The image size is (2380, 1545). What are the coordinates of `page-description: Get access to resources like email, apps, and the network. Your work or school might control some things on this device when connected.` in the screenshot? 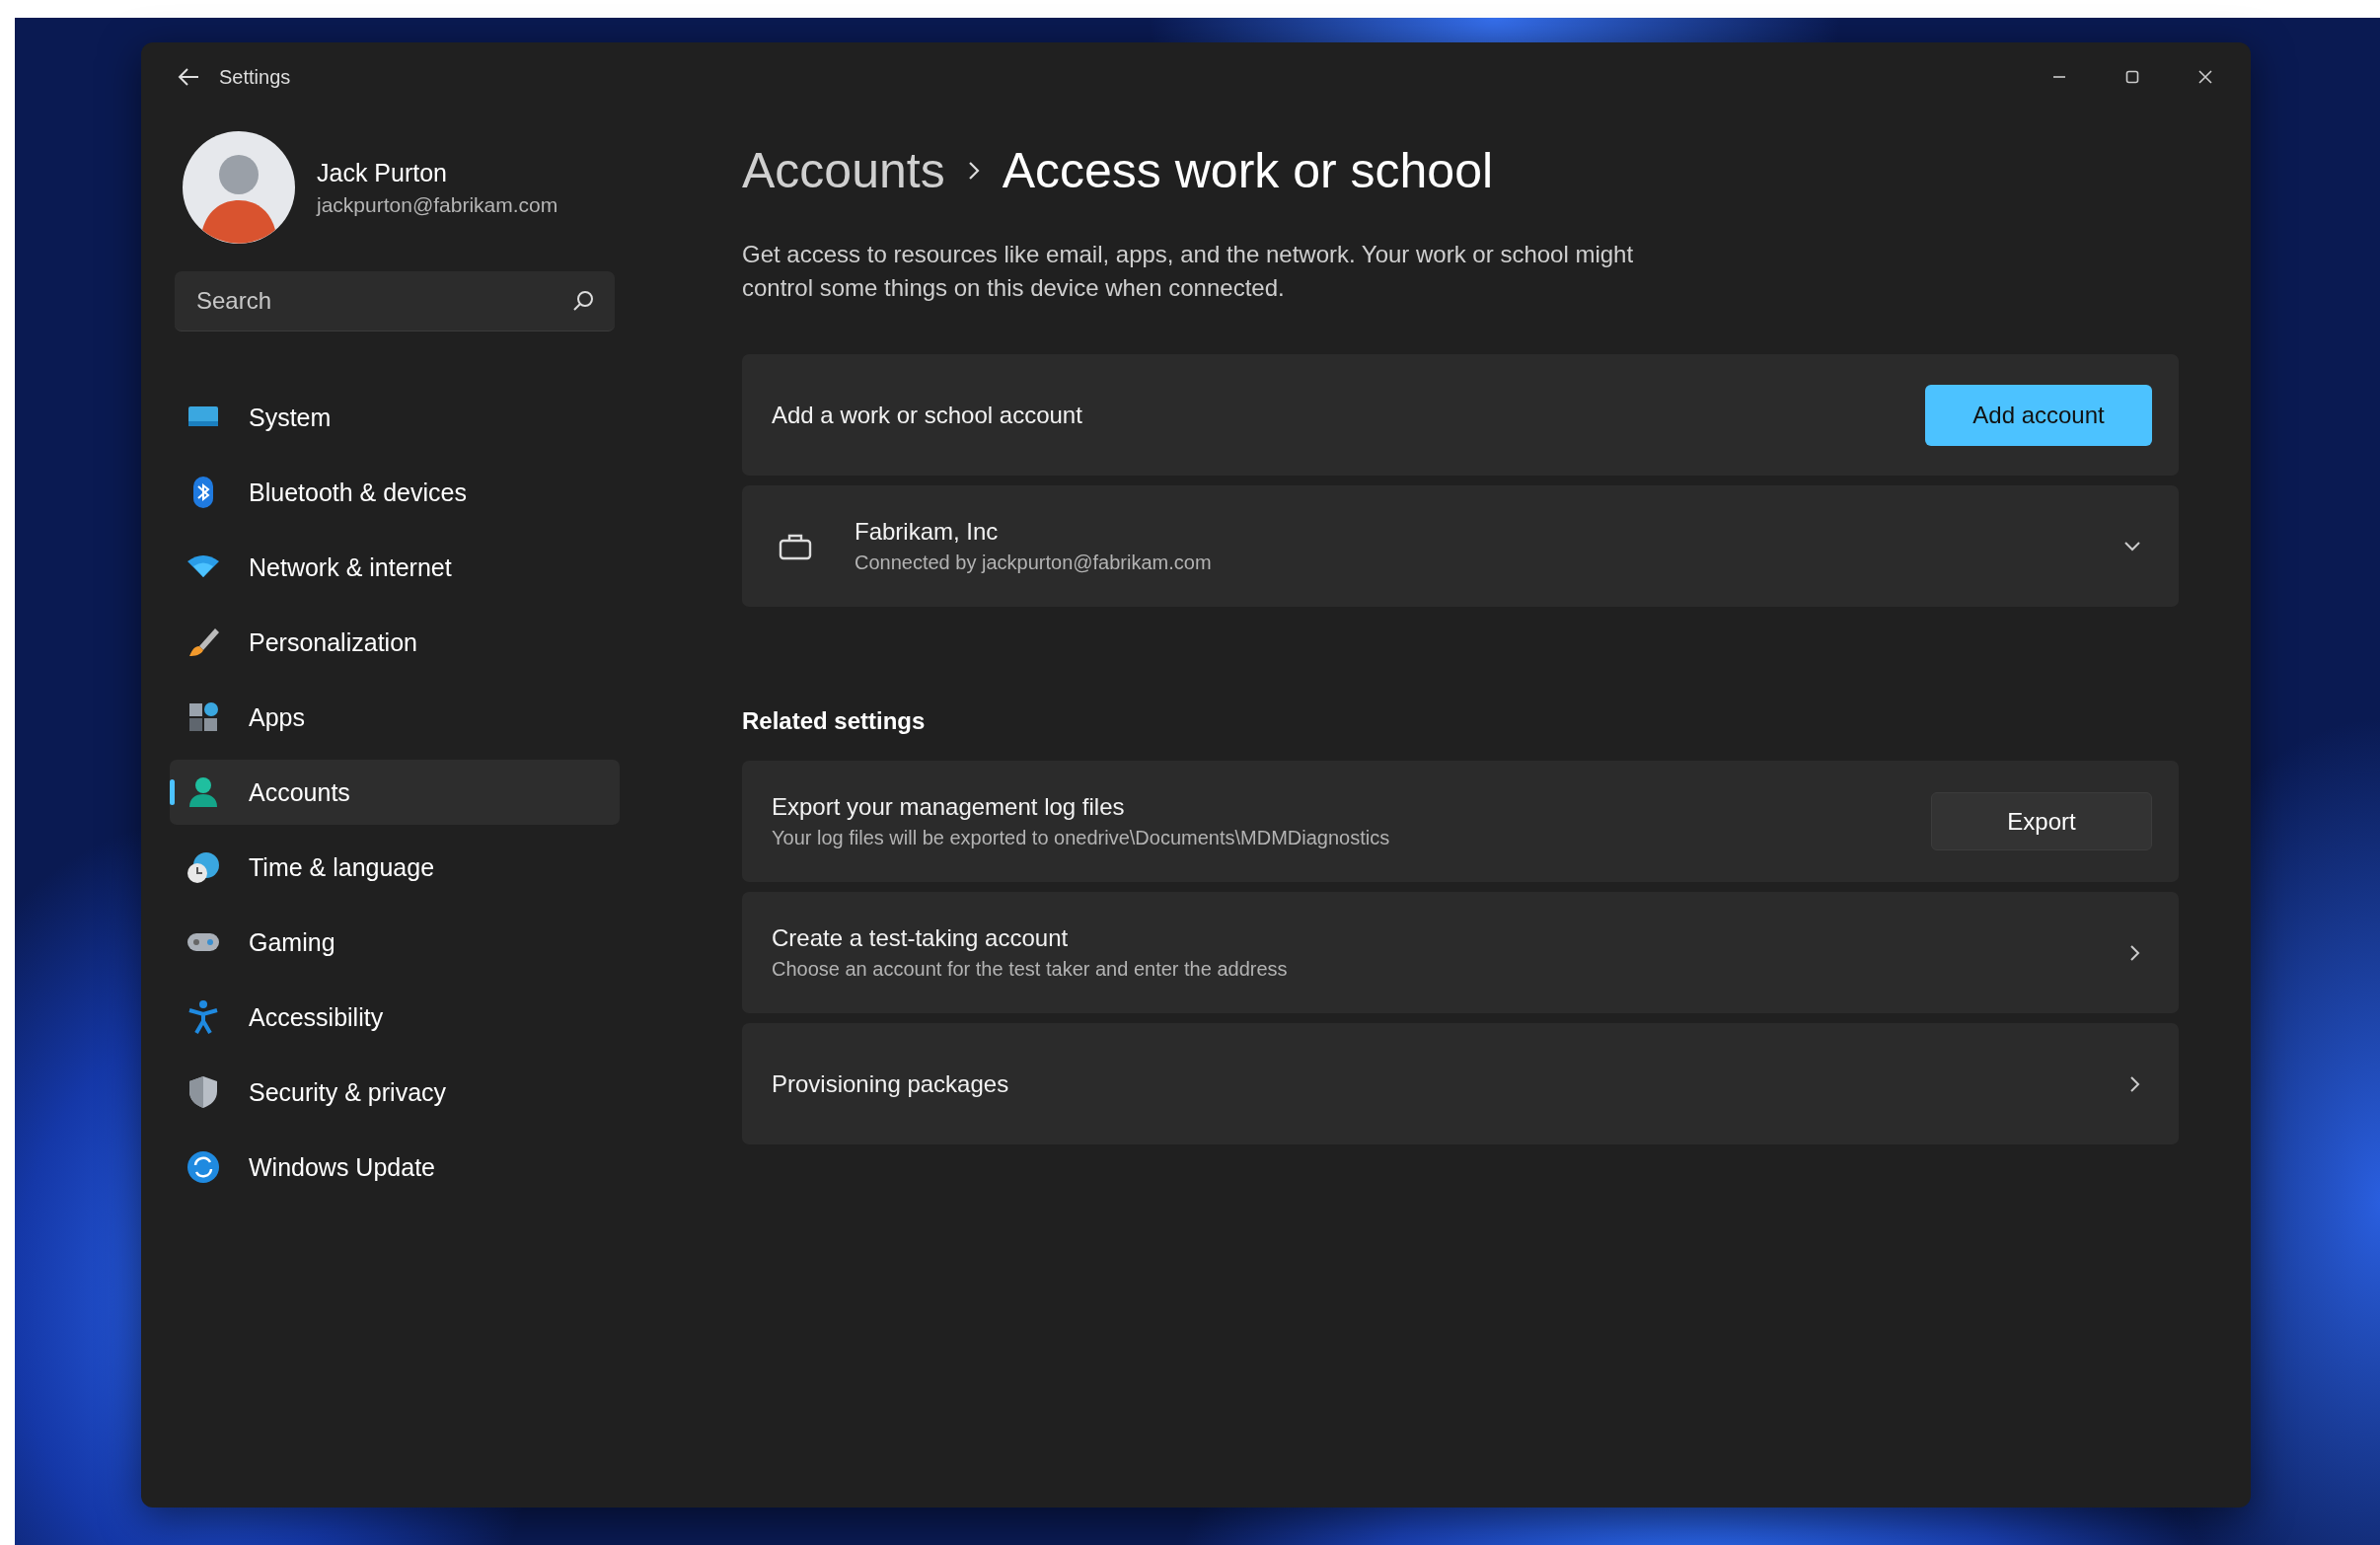 It's located at (1188, 271).